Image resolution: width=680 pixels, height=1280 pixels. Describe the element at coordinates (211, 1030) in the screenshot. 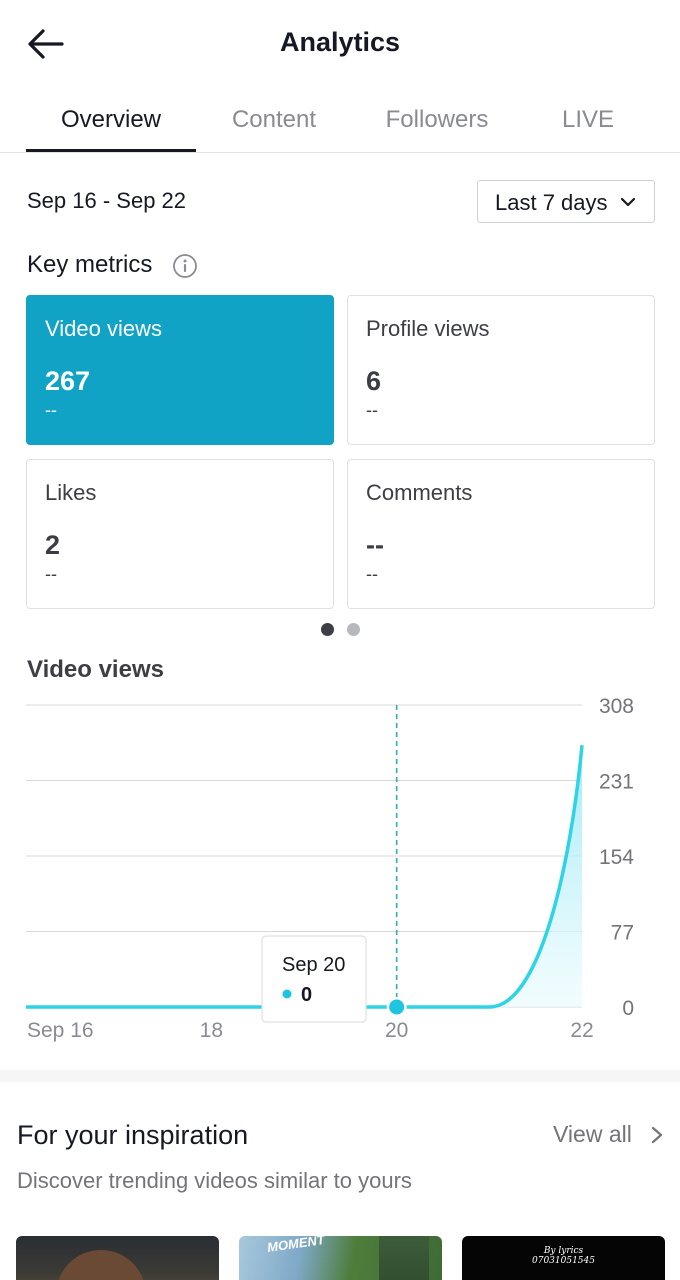

I see `x-tick-label: 18` at that location.